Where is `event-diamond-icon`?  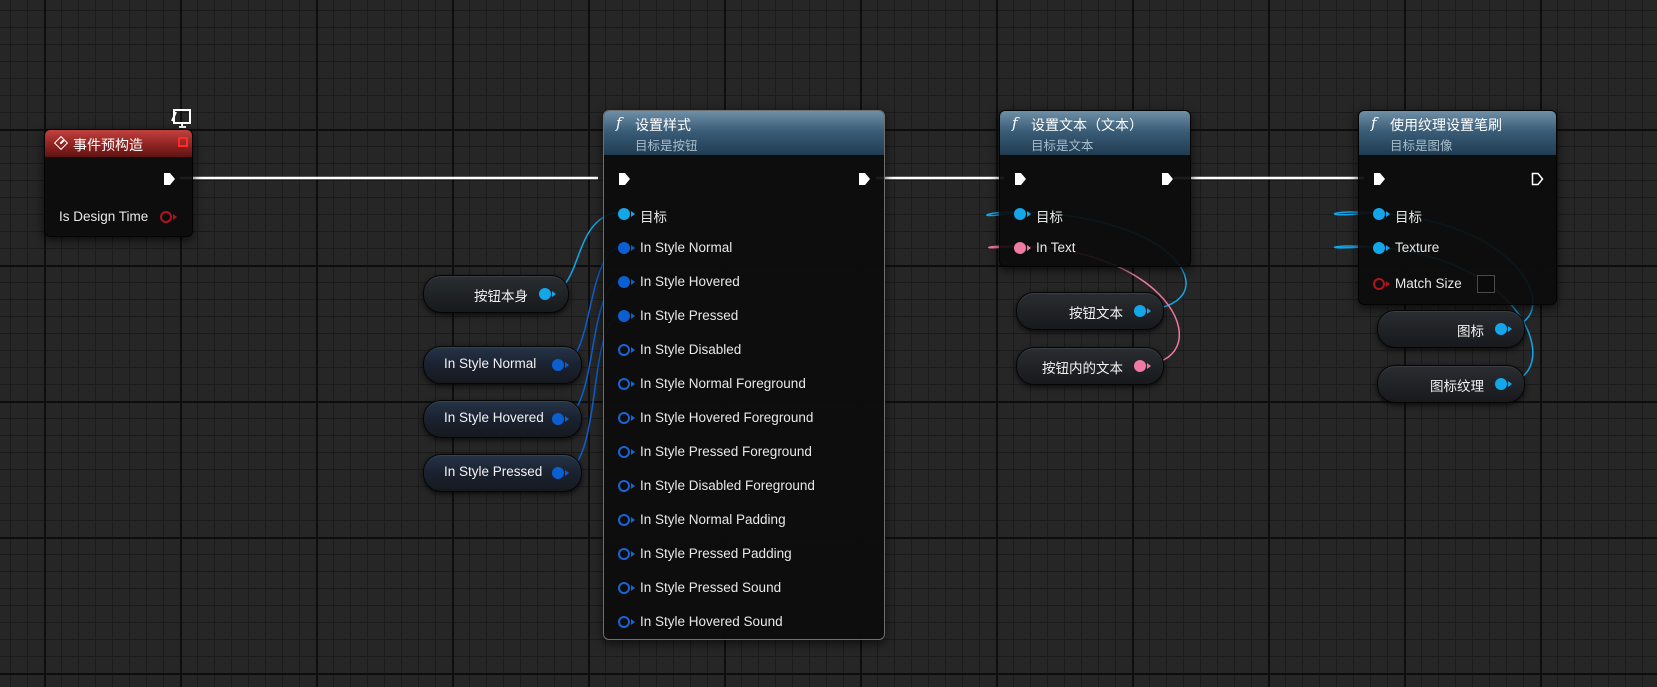 event-diamond-icon is located at coordinates (61, 143).